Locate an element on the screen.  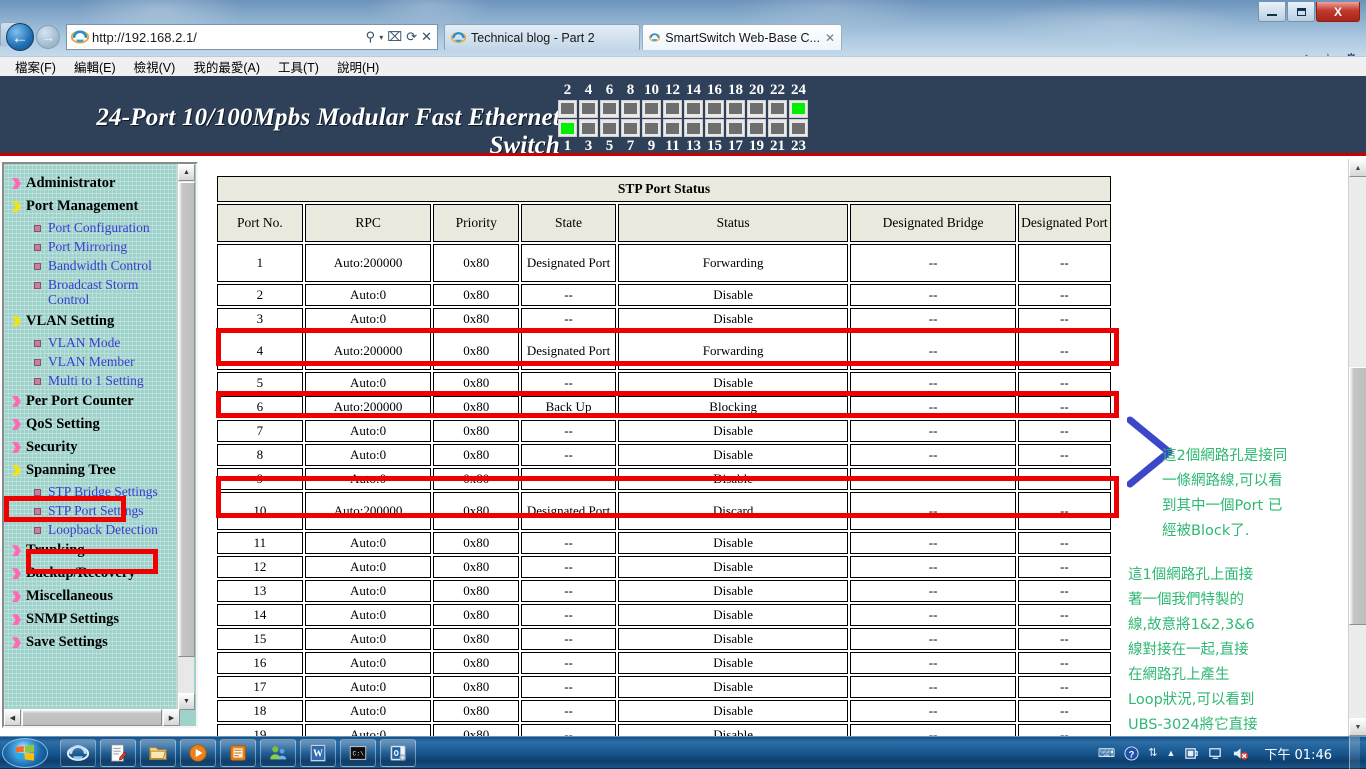
sidebar-item-spanning-tree: Spanning Tree is located at coordinates (94, 470).